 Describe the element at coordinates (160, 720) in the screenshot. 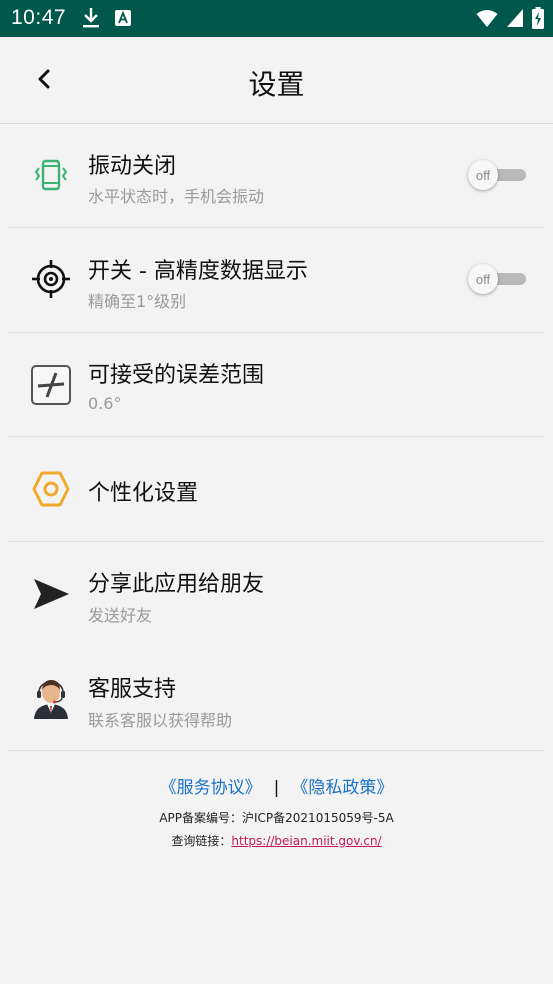

I see `setting-subtitle: 联系客服以获得帮助` at that location.